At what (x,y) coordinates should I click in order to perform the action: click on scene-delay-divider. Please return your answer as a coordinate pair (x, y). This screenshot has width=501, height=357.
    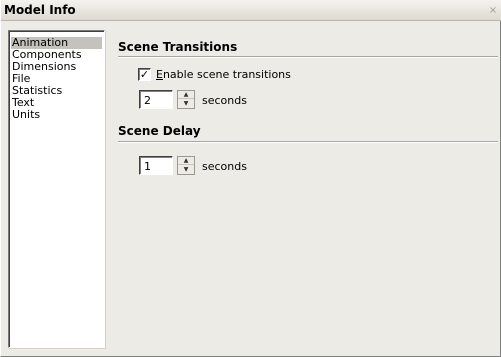
    Looking at the image, I should click on (308, 142).